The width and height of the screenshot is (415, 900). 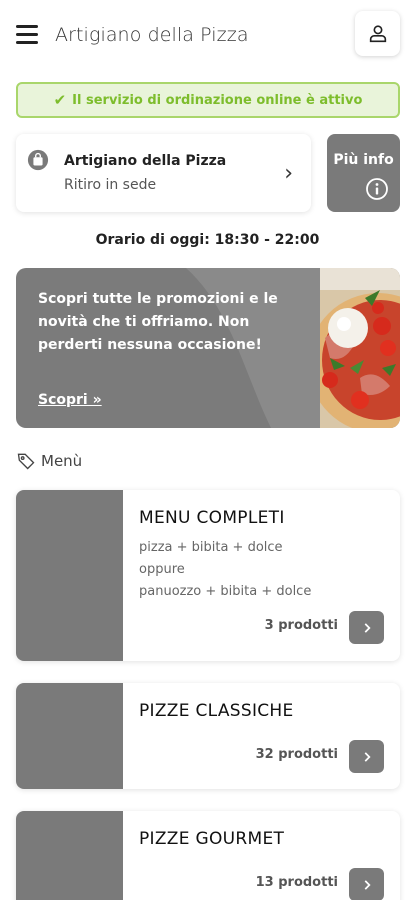 What do you see at coordinates (212, 839) in the screenshot?
I see `category-title: PIZZE GOURMET` at bounding box center [212, 839].